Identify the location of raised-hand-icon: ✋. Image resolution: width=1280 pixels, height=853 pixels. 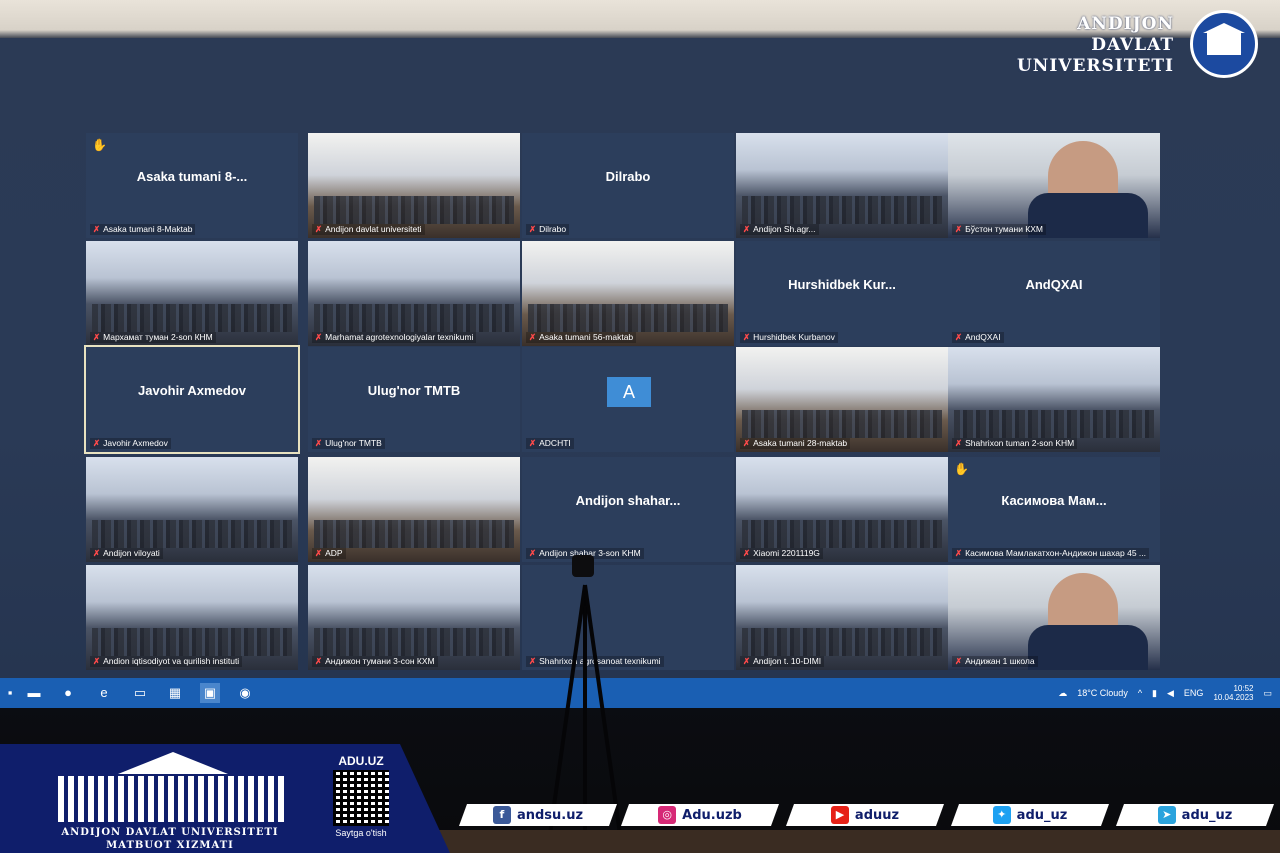
(99, 145).